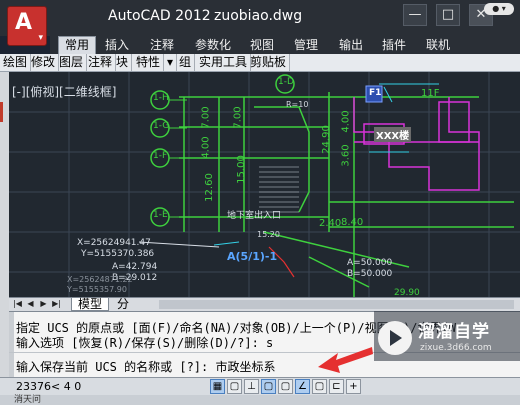  I want to click on coord-a-1: A=42.794, so click(135, 267).